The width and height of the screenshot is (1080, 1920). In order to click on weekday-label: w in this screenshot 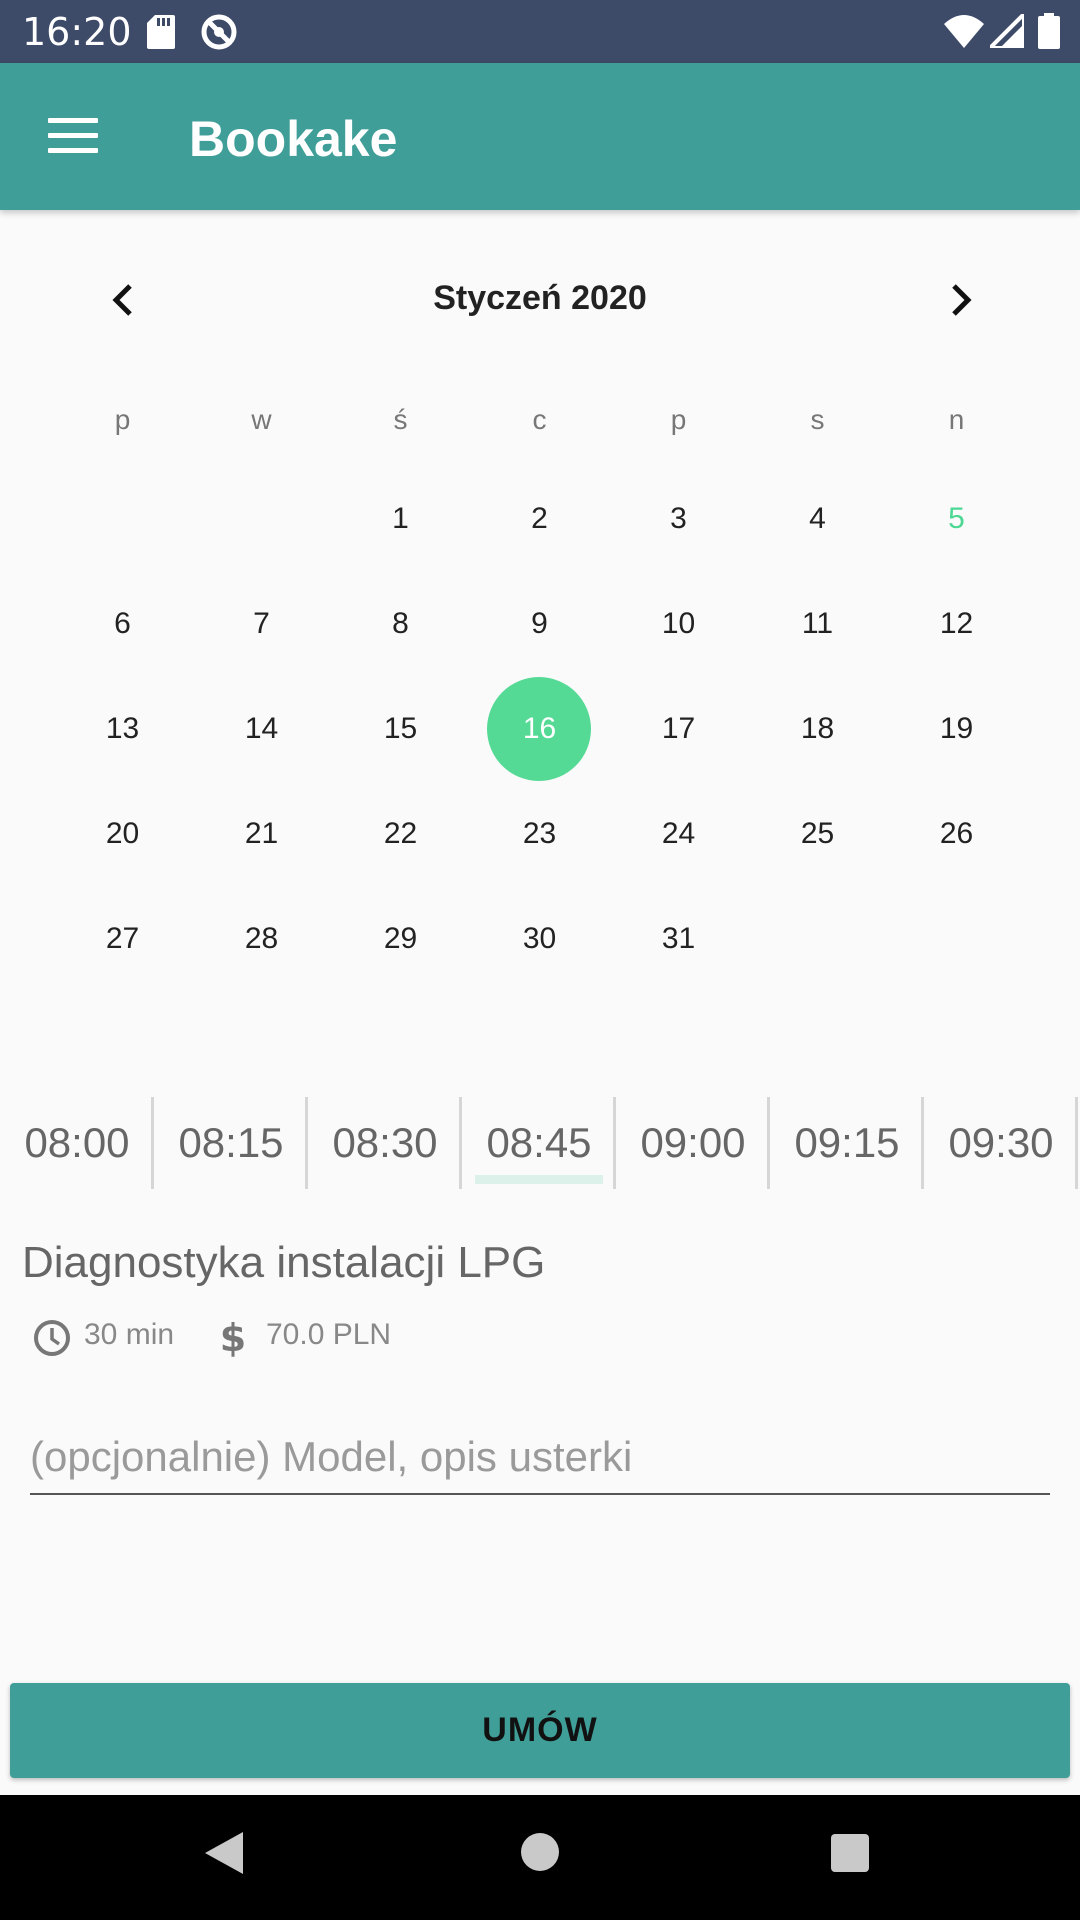, I will do `click(261, 419)`.